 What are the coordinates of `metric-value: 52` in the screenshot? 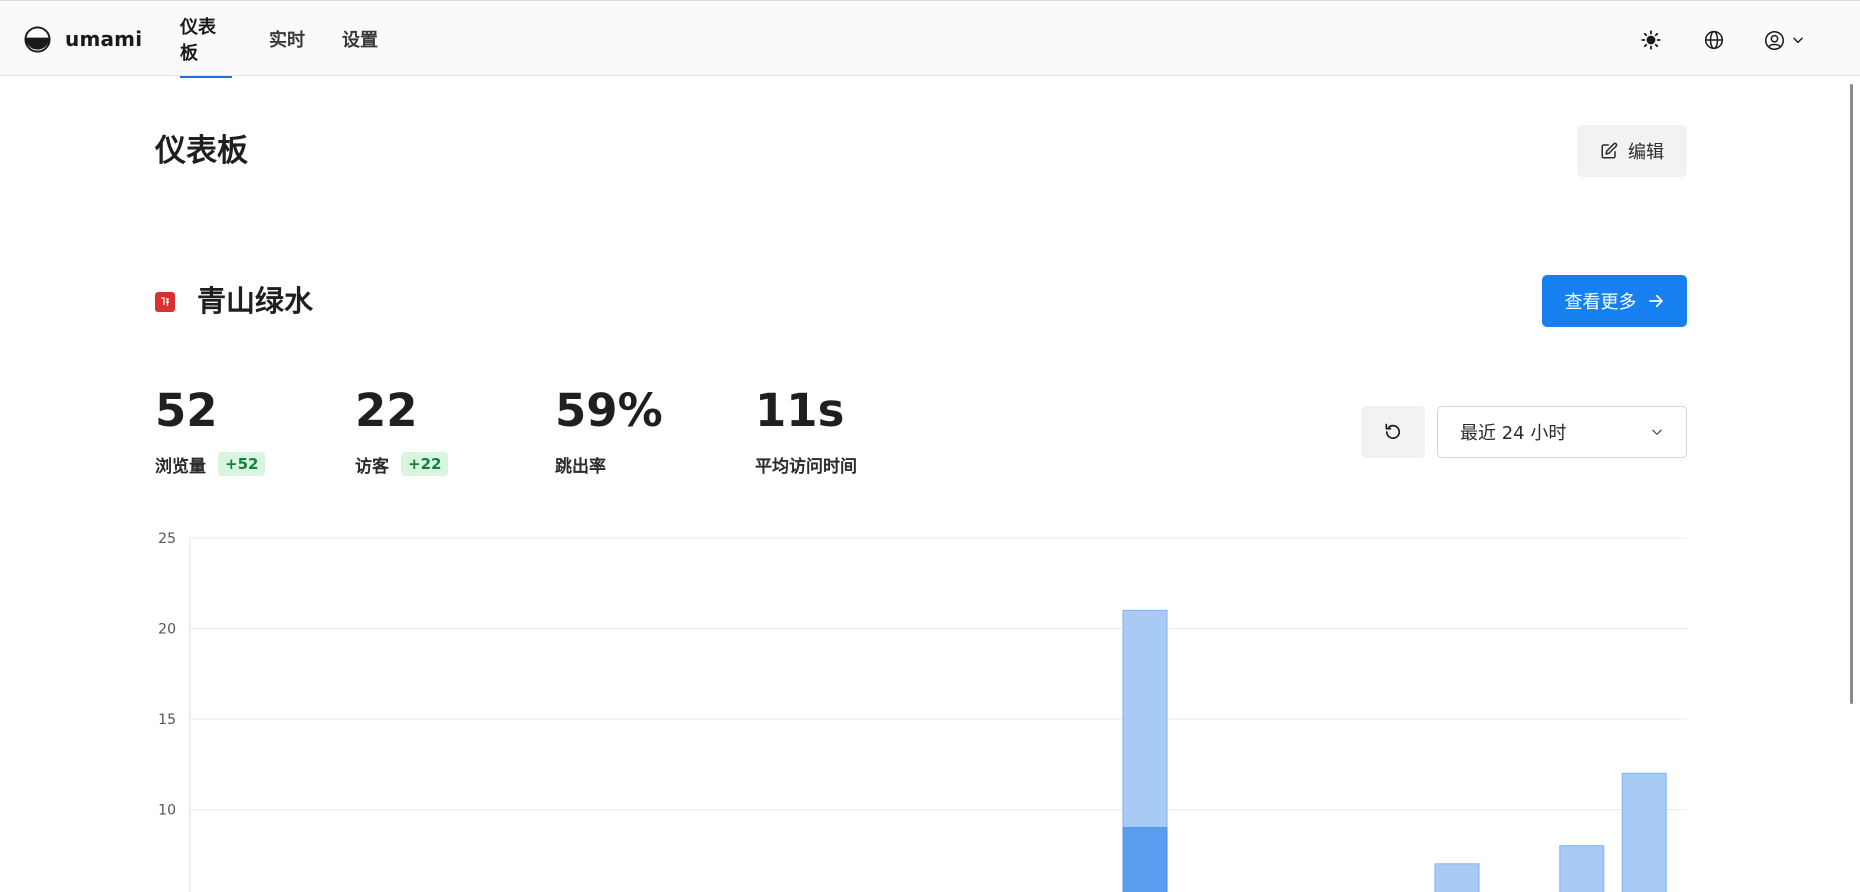 It's located at (186, 410).